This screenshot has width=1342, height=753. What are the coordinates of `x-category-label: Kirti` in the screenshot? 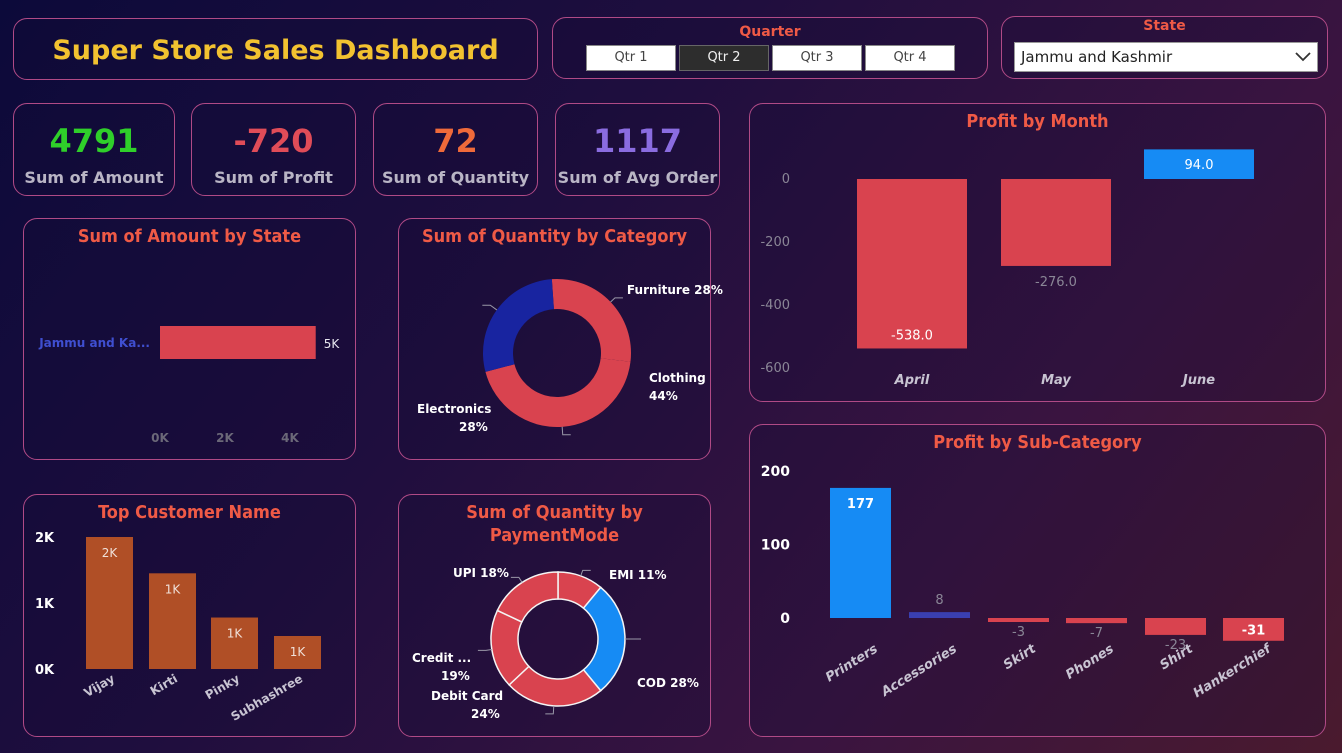 It's located at (164, 684).